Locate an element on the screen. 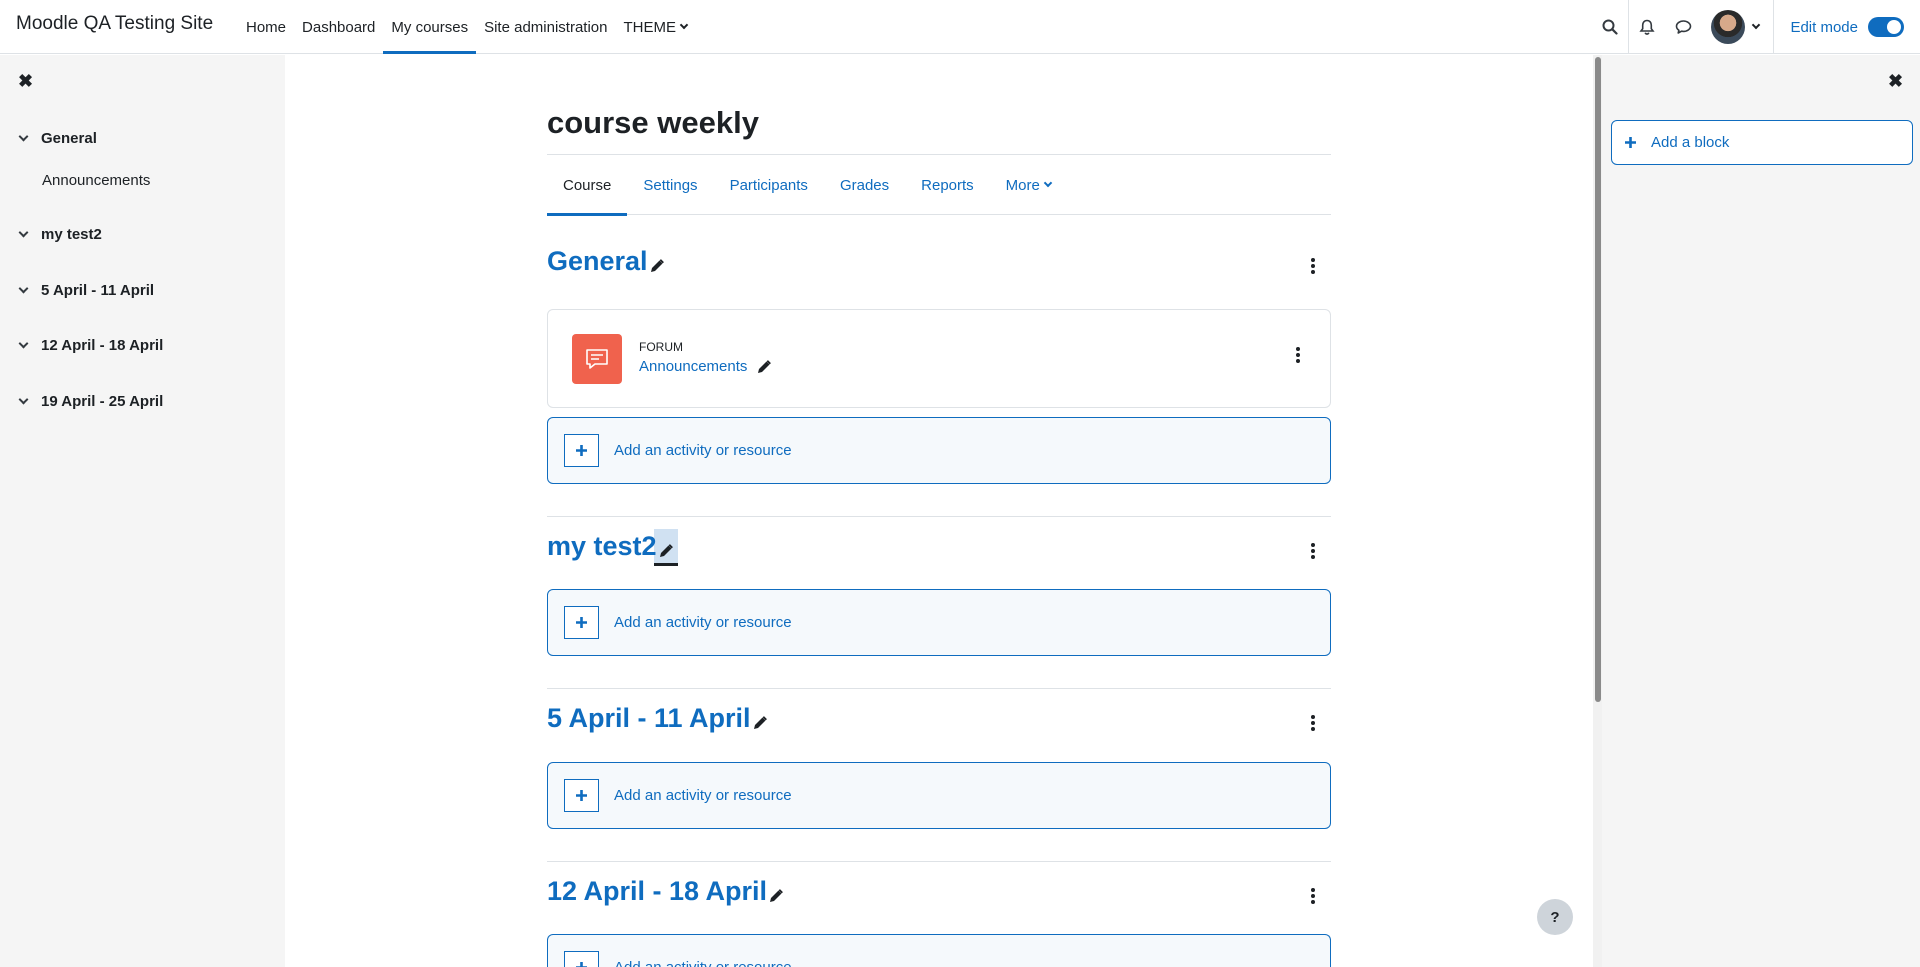 The width and height of the screenshot is (1920, 967). tab-participants: Participants is located at coordinates (769, 185).